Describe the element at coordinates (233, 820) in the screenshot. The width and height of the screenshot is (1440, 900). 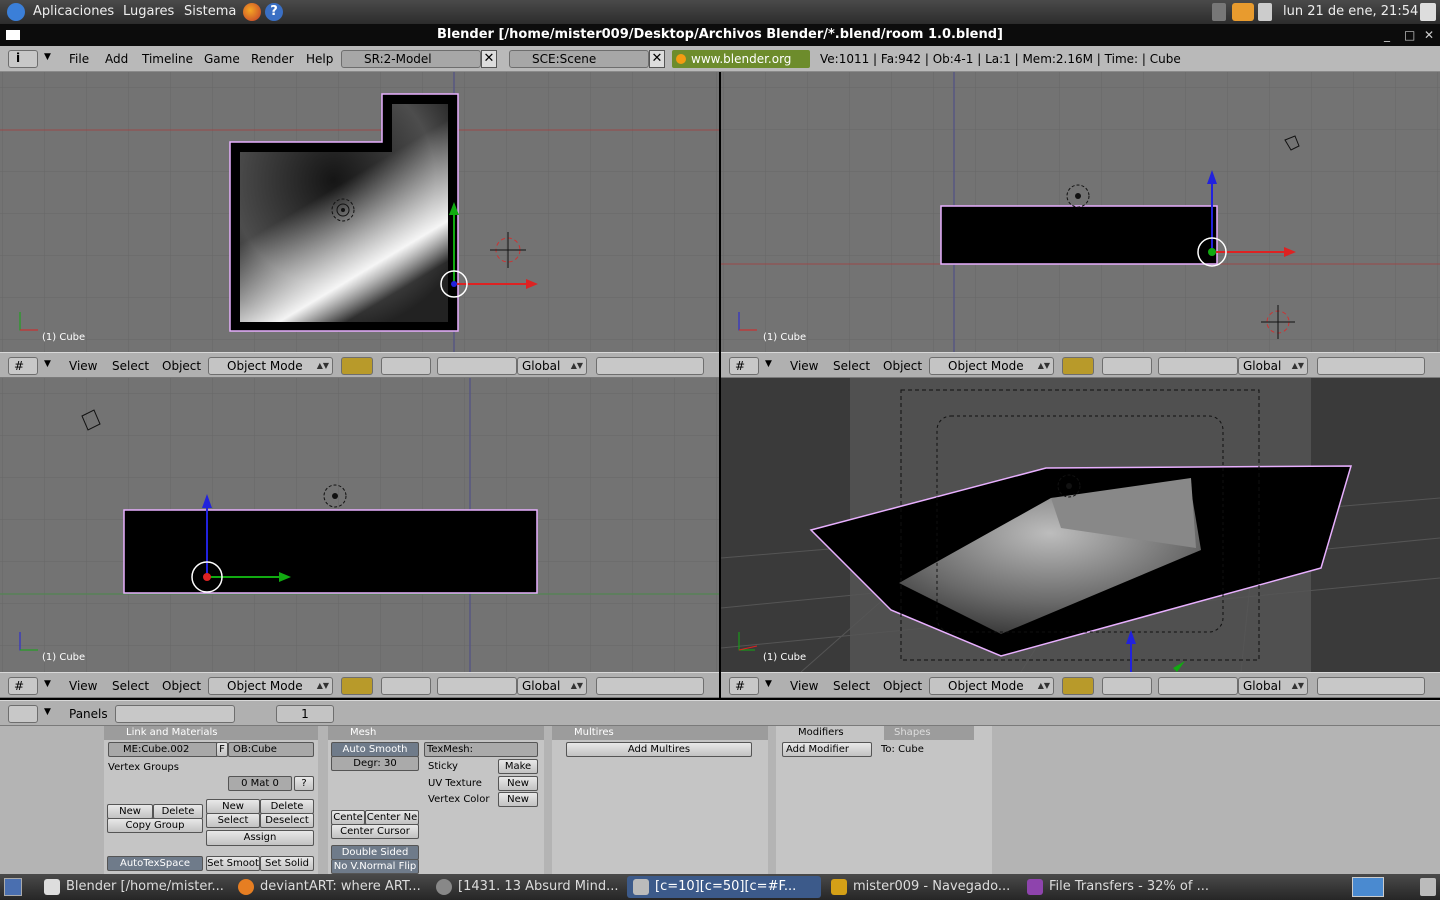
I see `material-select-button: Select` at that location.